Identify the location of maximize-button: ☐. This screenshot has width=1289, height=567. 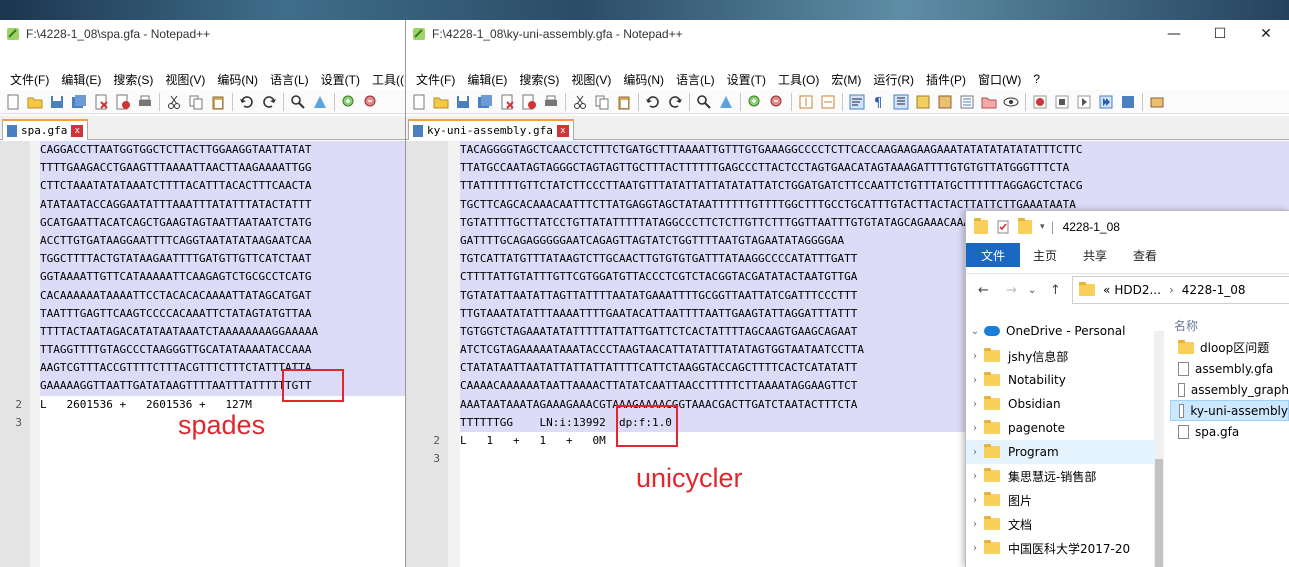
(1220, 34).